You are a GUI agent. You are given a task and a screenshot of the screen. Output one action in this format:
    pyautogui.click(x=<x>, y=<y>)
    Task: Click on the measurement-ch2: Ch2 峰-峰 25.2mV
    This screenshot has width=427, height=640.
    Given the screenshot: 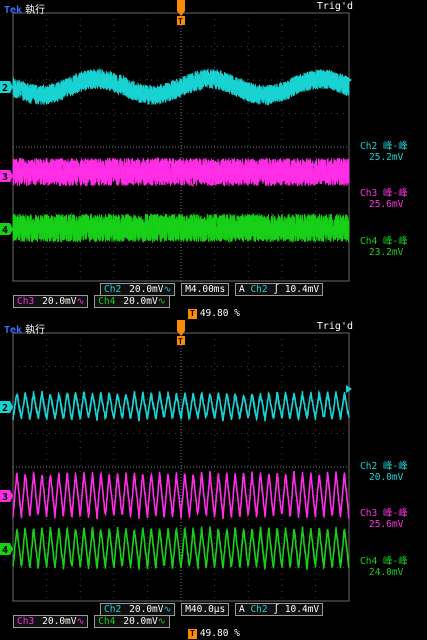 What is the action you would take?
    pyautogui.click(x=384, y=152)
    